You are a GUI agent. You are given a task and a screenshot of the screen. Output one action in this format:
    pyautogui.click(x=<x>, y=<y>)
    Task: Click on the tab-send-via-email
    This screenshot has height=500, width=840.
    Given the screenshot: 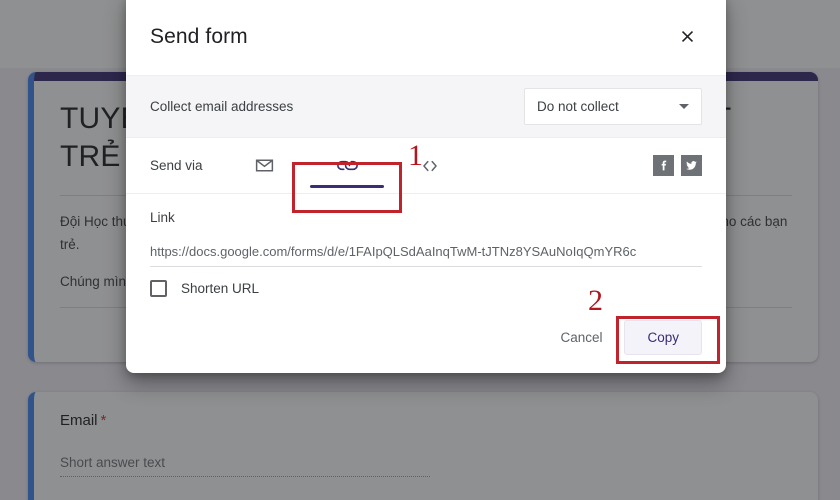 What is the action you would take?
    pyautogui.click(x=264, y=166)
    